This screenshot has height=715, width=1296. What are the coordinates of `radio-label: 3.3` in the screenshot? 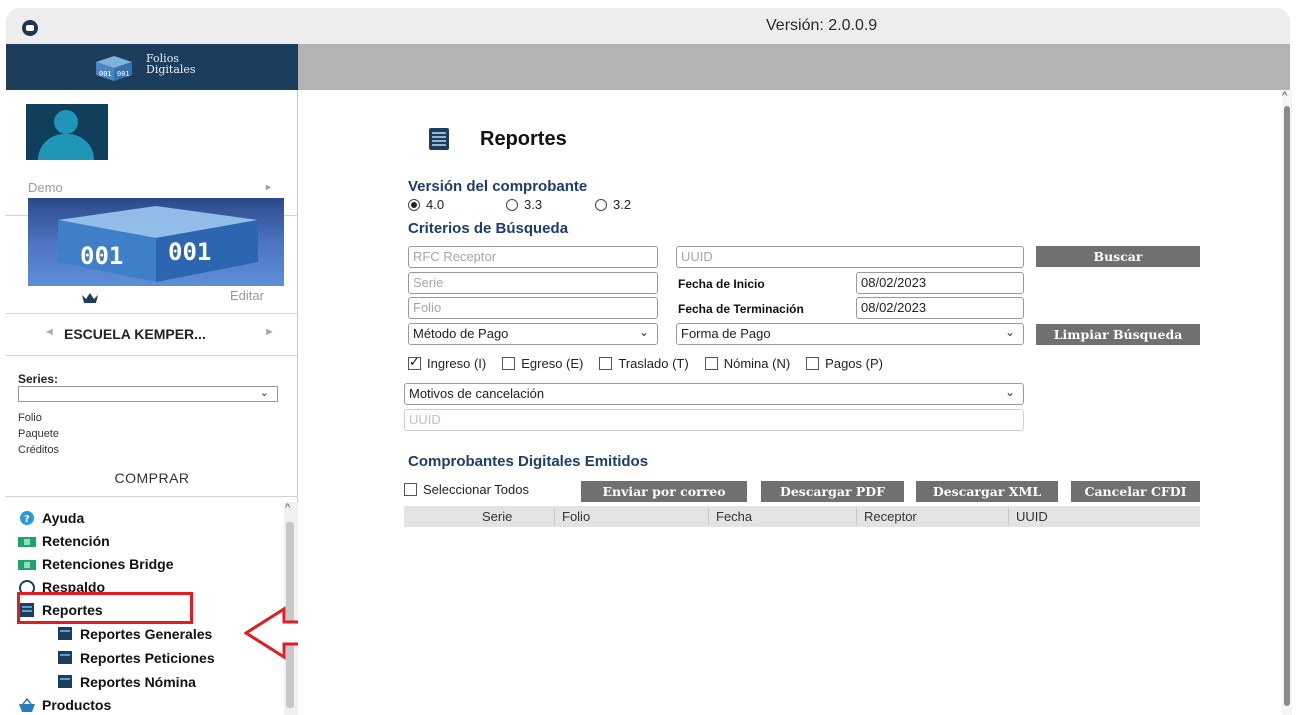 It's located at (533, 204).